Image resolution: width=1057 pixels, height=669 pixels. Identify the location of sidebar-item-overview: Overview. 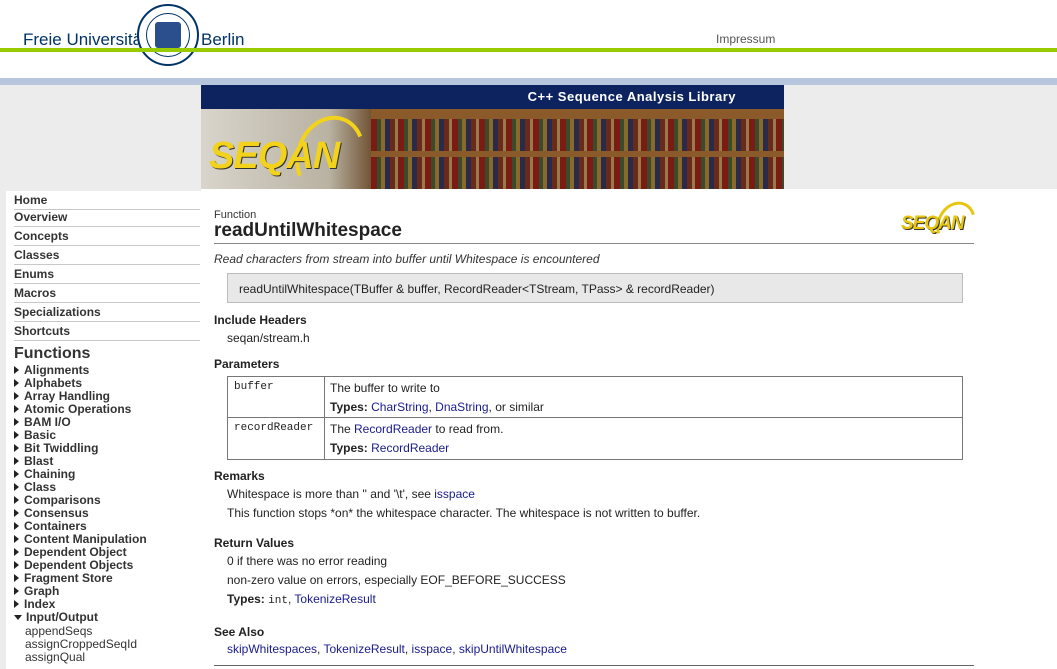
(107, 217).